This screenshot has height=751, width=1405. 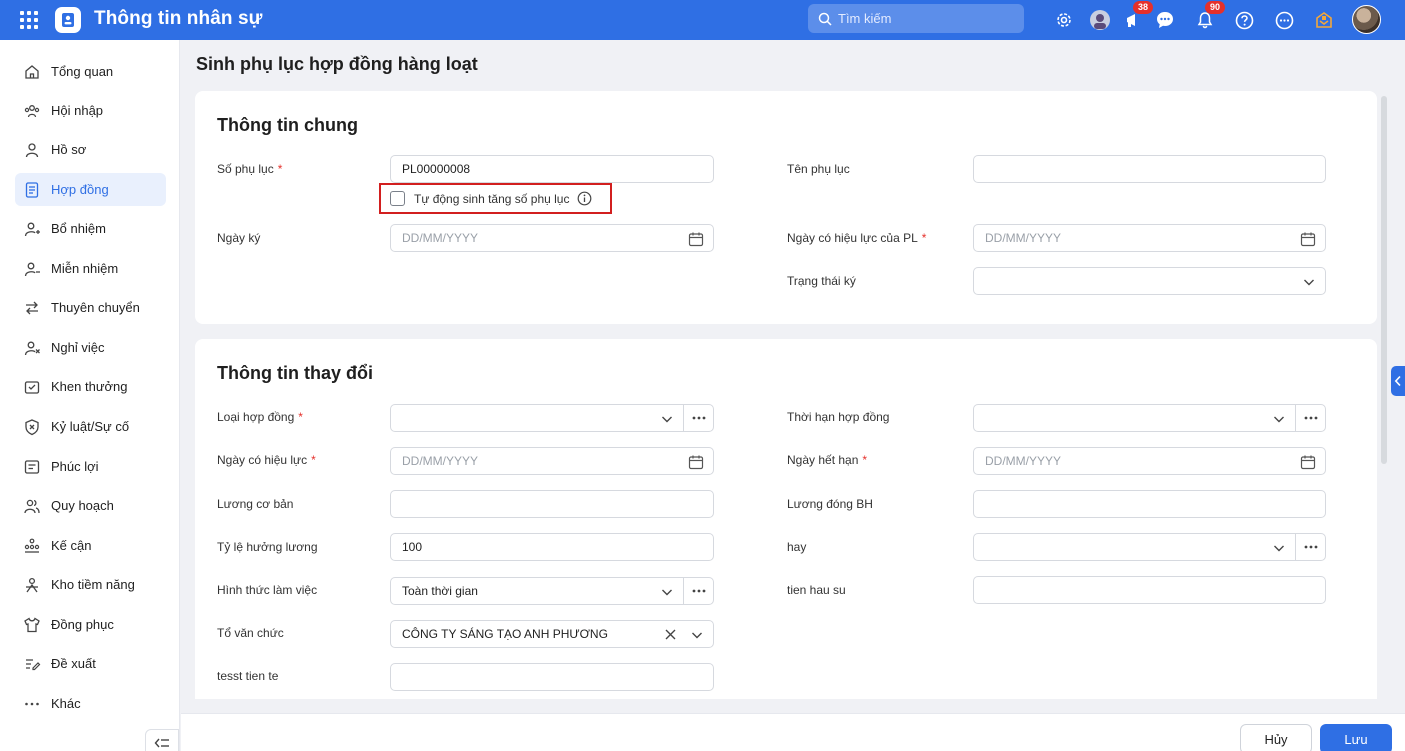 What do you see at coordinates (90, 149) in the screenshot?
I see `sidebar-item-ho-so: Hồ sơ` at bounding box center [90, 149].